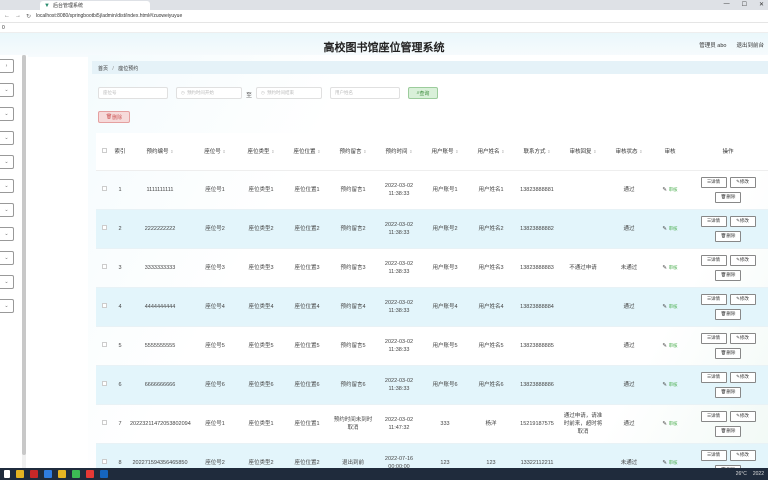  Describe the element at coordinates (670, 152) in the screenshot. I see `column-header: 审核` at that location.